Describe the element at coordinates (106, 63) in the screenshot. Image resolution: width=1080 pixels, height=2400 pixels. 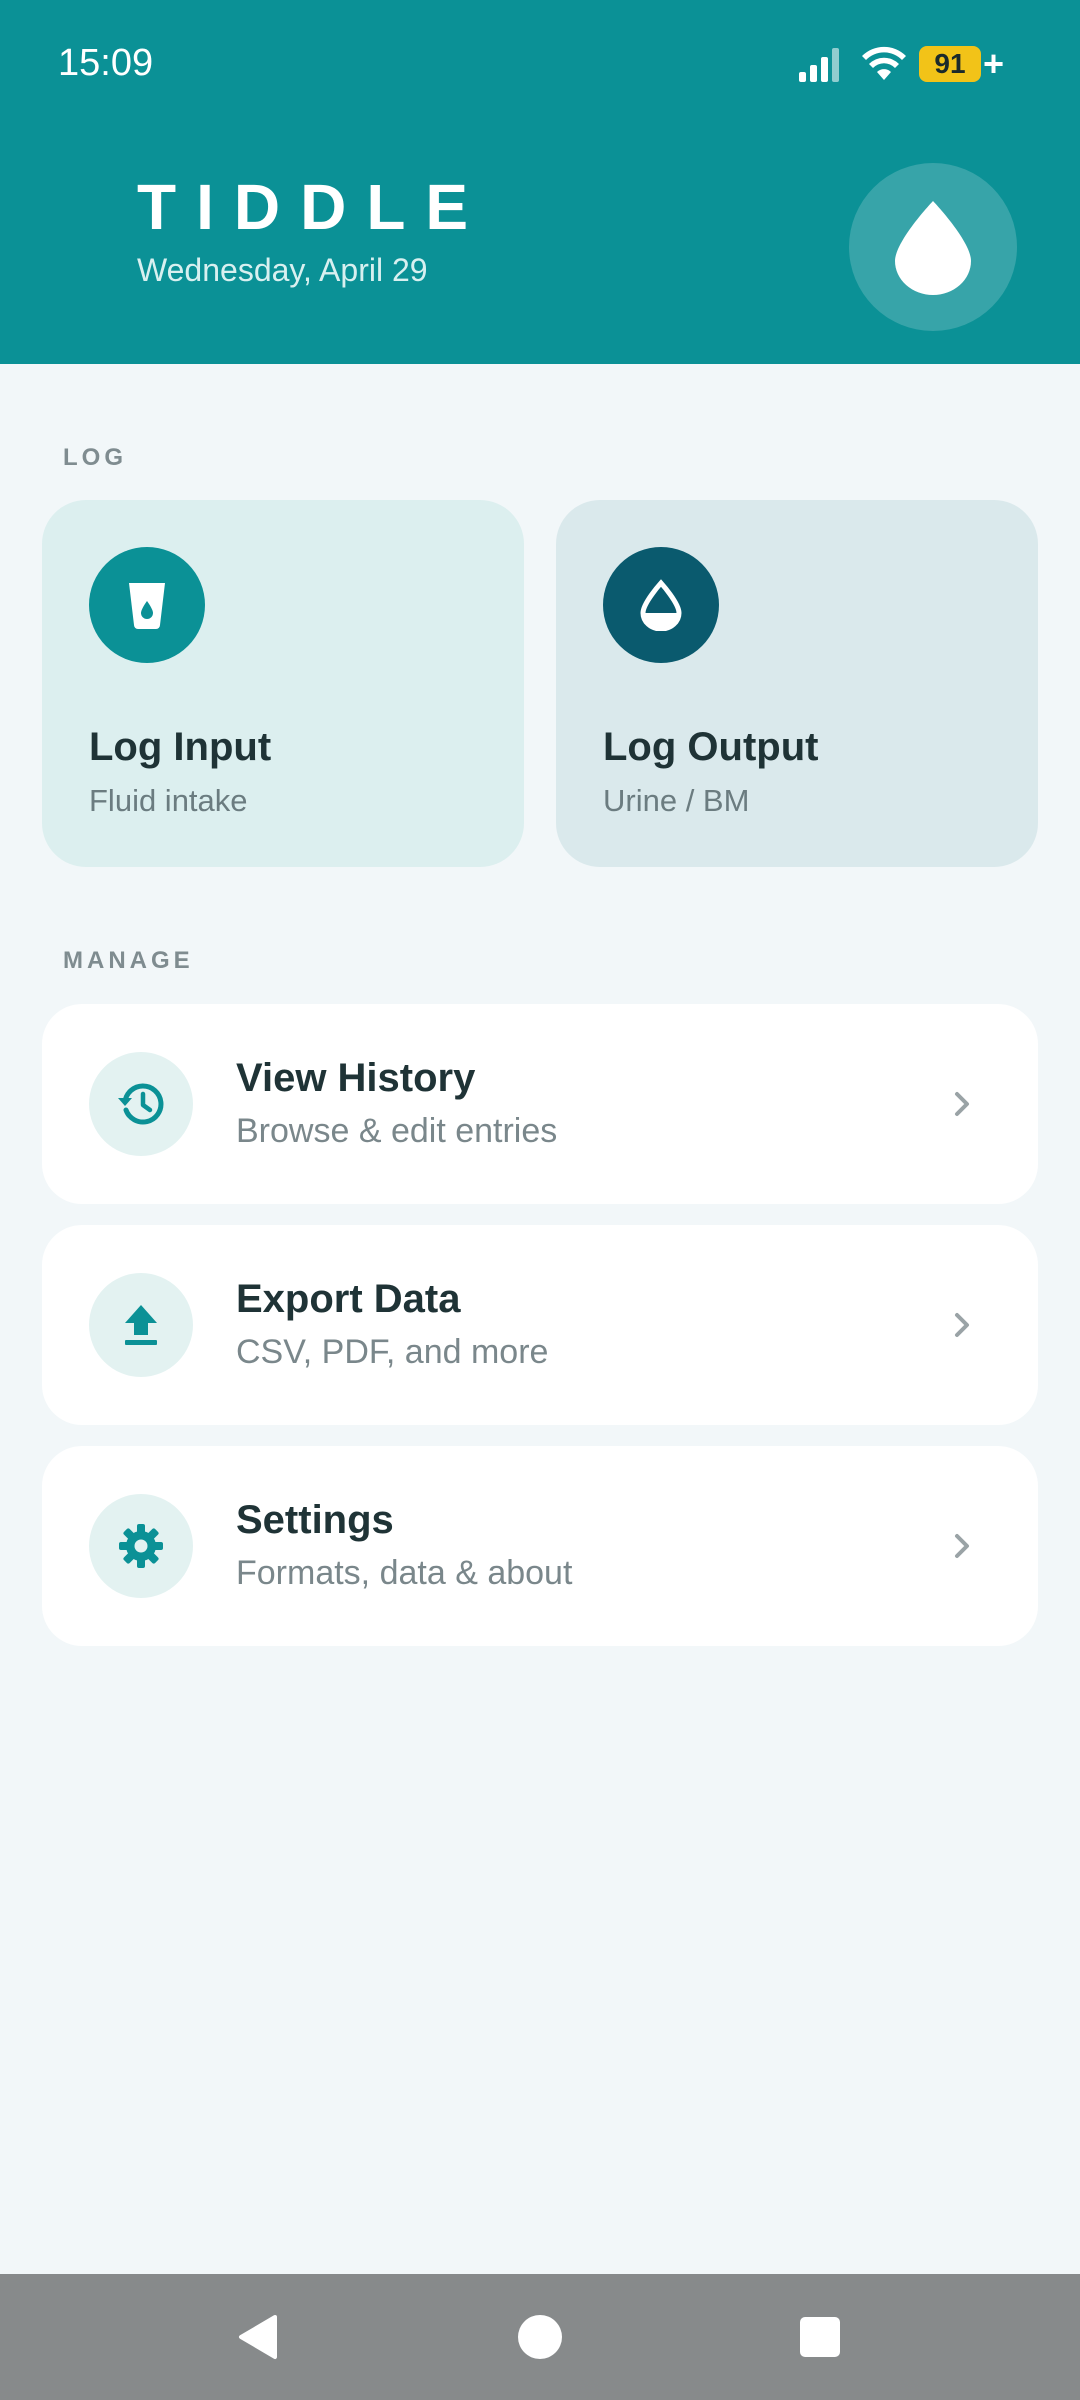
I see `status-time: 15:09` at that location.